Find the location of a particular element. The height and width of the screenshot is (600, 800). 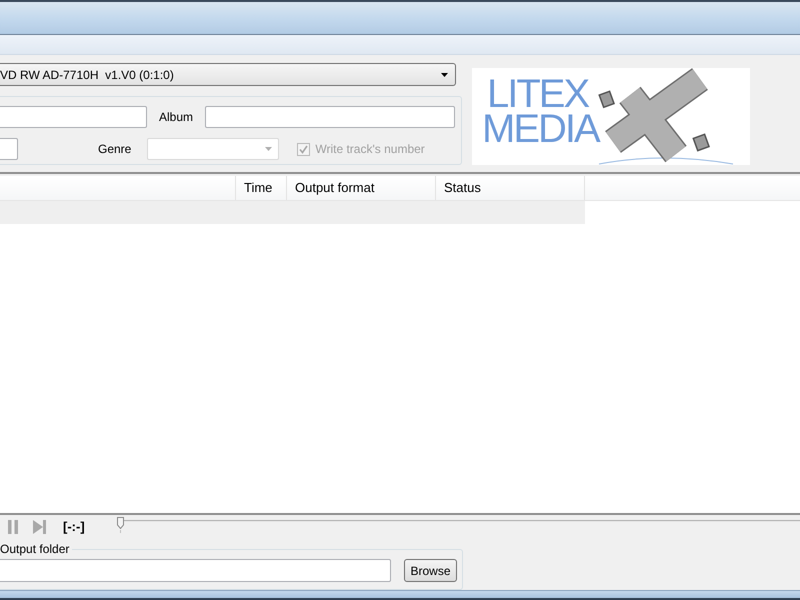

folder-path-field is located at coordinates (195, 570).